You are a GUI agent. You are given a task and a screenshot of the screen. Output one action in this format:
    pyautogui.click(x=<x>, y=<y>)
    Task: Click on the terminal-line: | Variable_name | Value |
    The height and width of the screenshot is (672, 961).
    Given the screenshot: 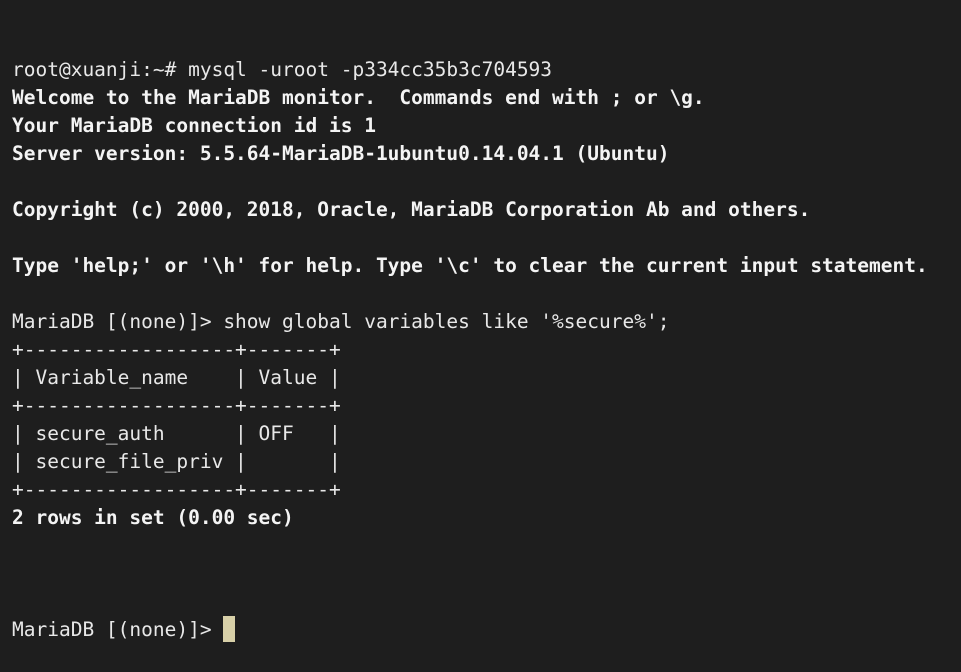 What is the action you would take?
    pyautogui.click(x=176, y=377)
    